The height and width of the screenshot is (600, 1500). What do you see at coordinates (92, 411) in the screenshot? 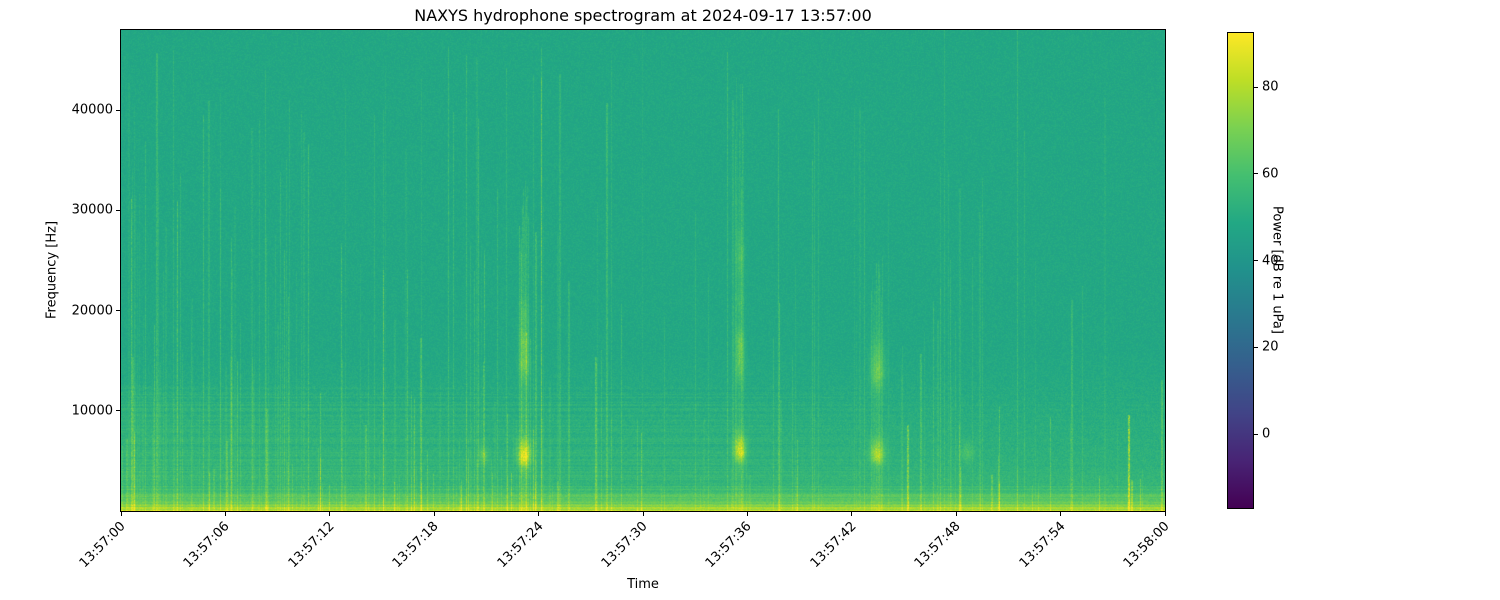
I see `y-tick-label: 10000` at bounding box center [92, 411].